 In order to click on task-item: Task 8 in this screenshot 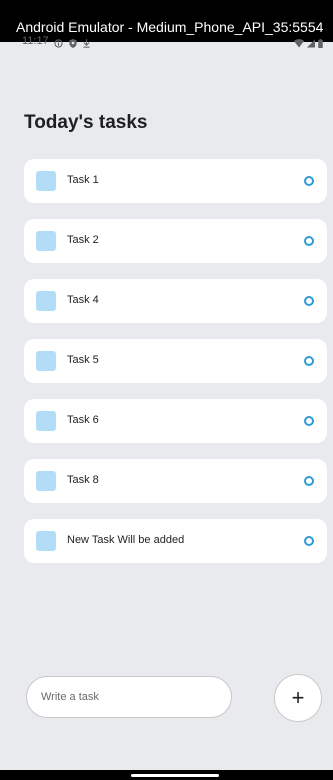, I will do `click(175, 481)`.